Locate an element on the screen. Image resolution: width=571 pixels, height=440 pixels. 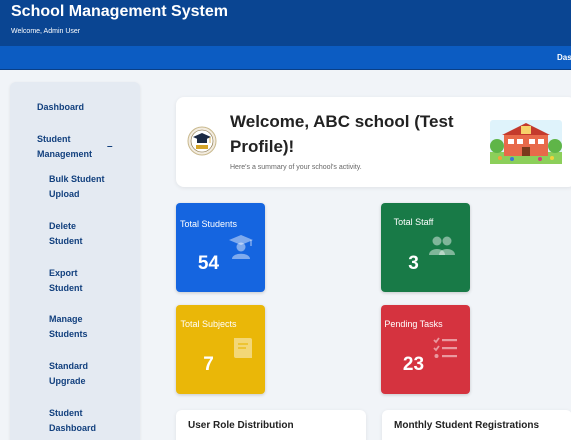
sidebar-item-manage-students: Manage Students is located at coordinates (79, 327).